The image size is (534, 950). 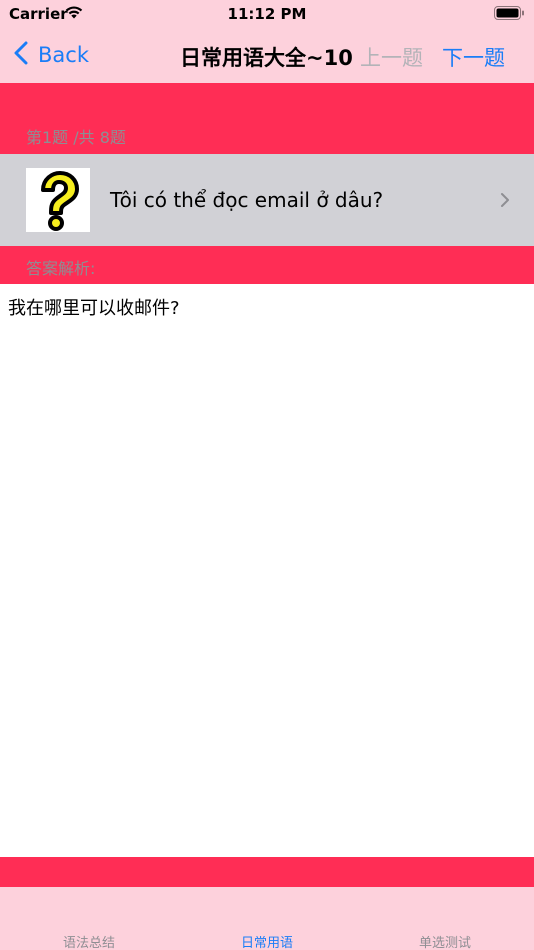 I want to click on answer-header: 答案解析:, so click(x=267, y=265).